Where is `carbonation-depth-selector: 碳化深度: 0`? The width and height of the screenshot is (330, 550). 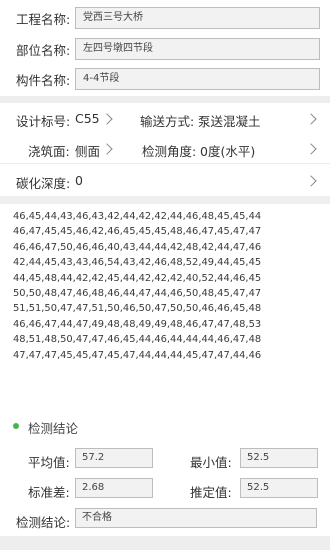
carbonation-depth-selector: 碳化深度: 0 is located at coordinates (165, 180).